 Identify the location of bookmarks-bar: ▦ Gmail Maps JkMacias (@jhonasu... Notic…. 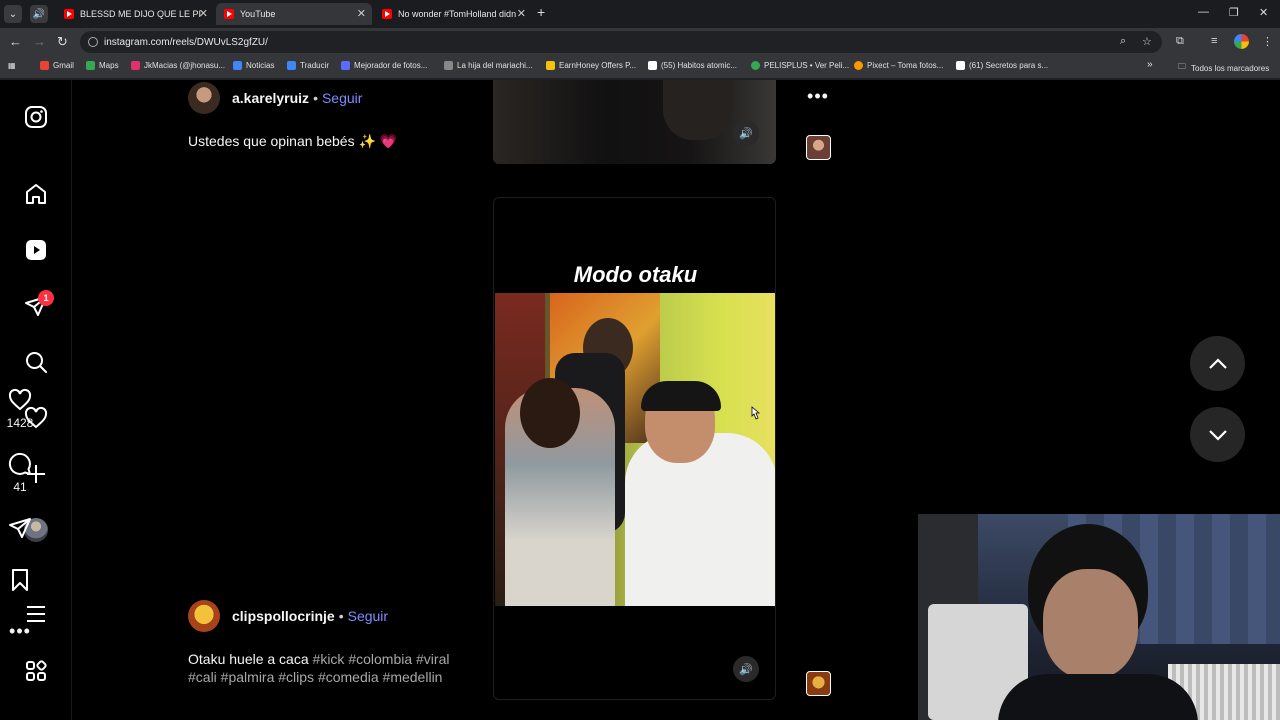
(640, 67).